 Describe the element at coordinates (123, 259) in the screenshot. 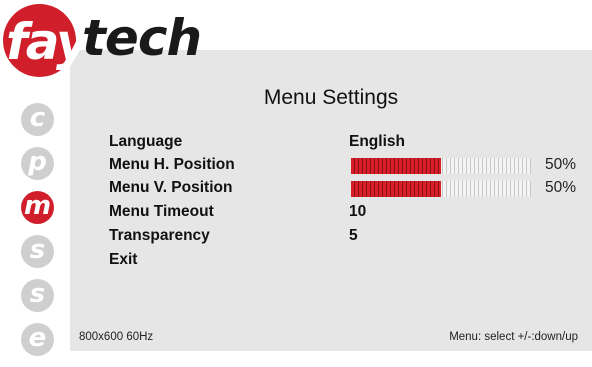

I see `menu-item-label: Exit` at that location.